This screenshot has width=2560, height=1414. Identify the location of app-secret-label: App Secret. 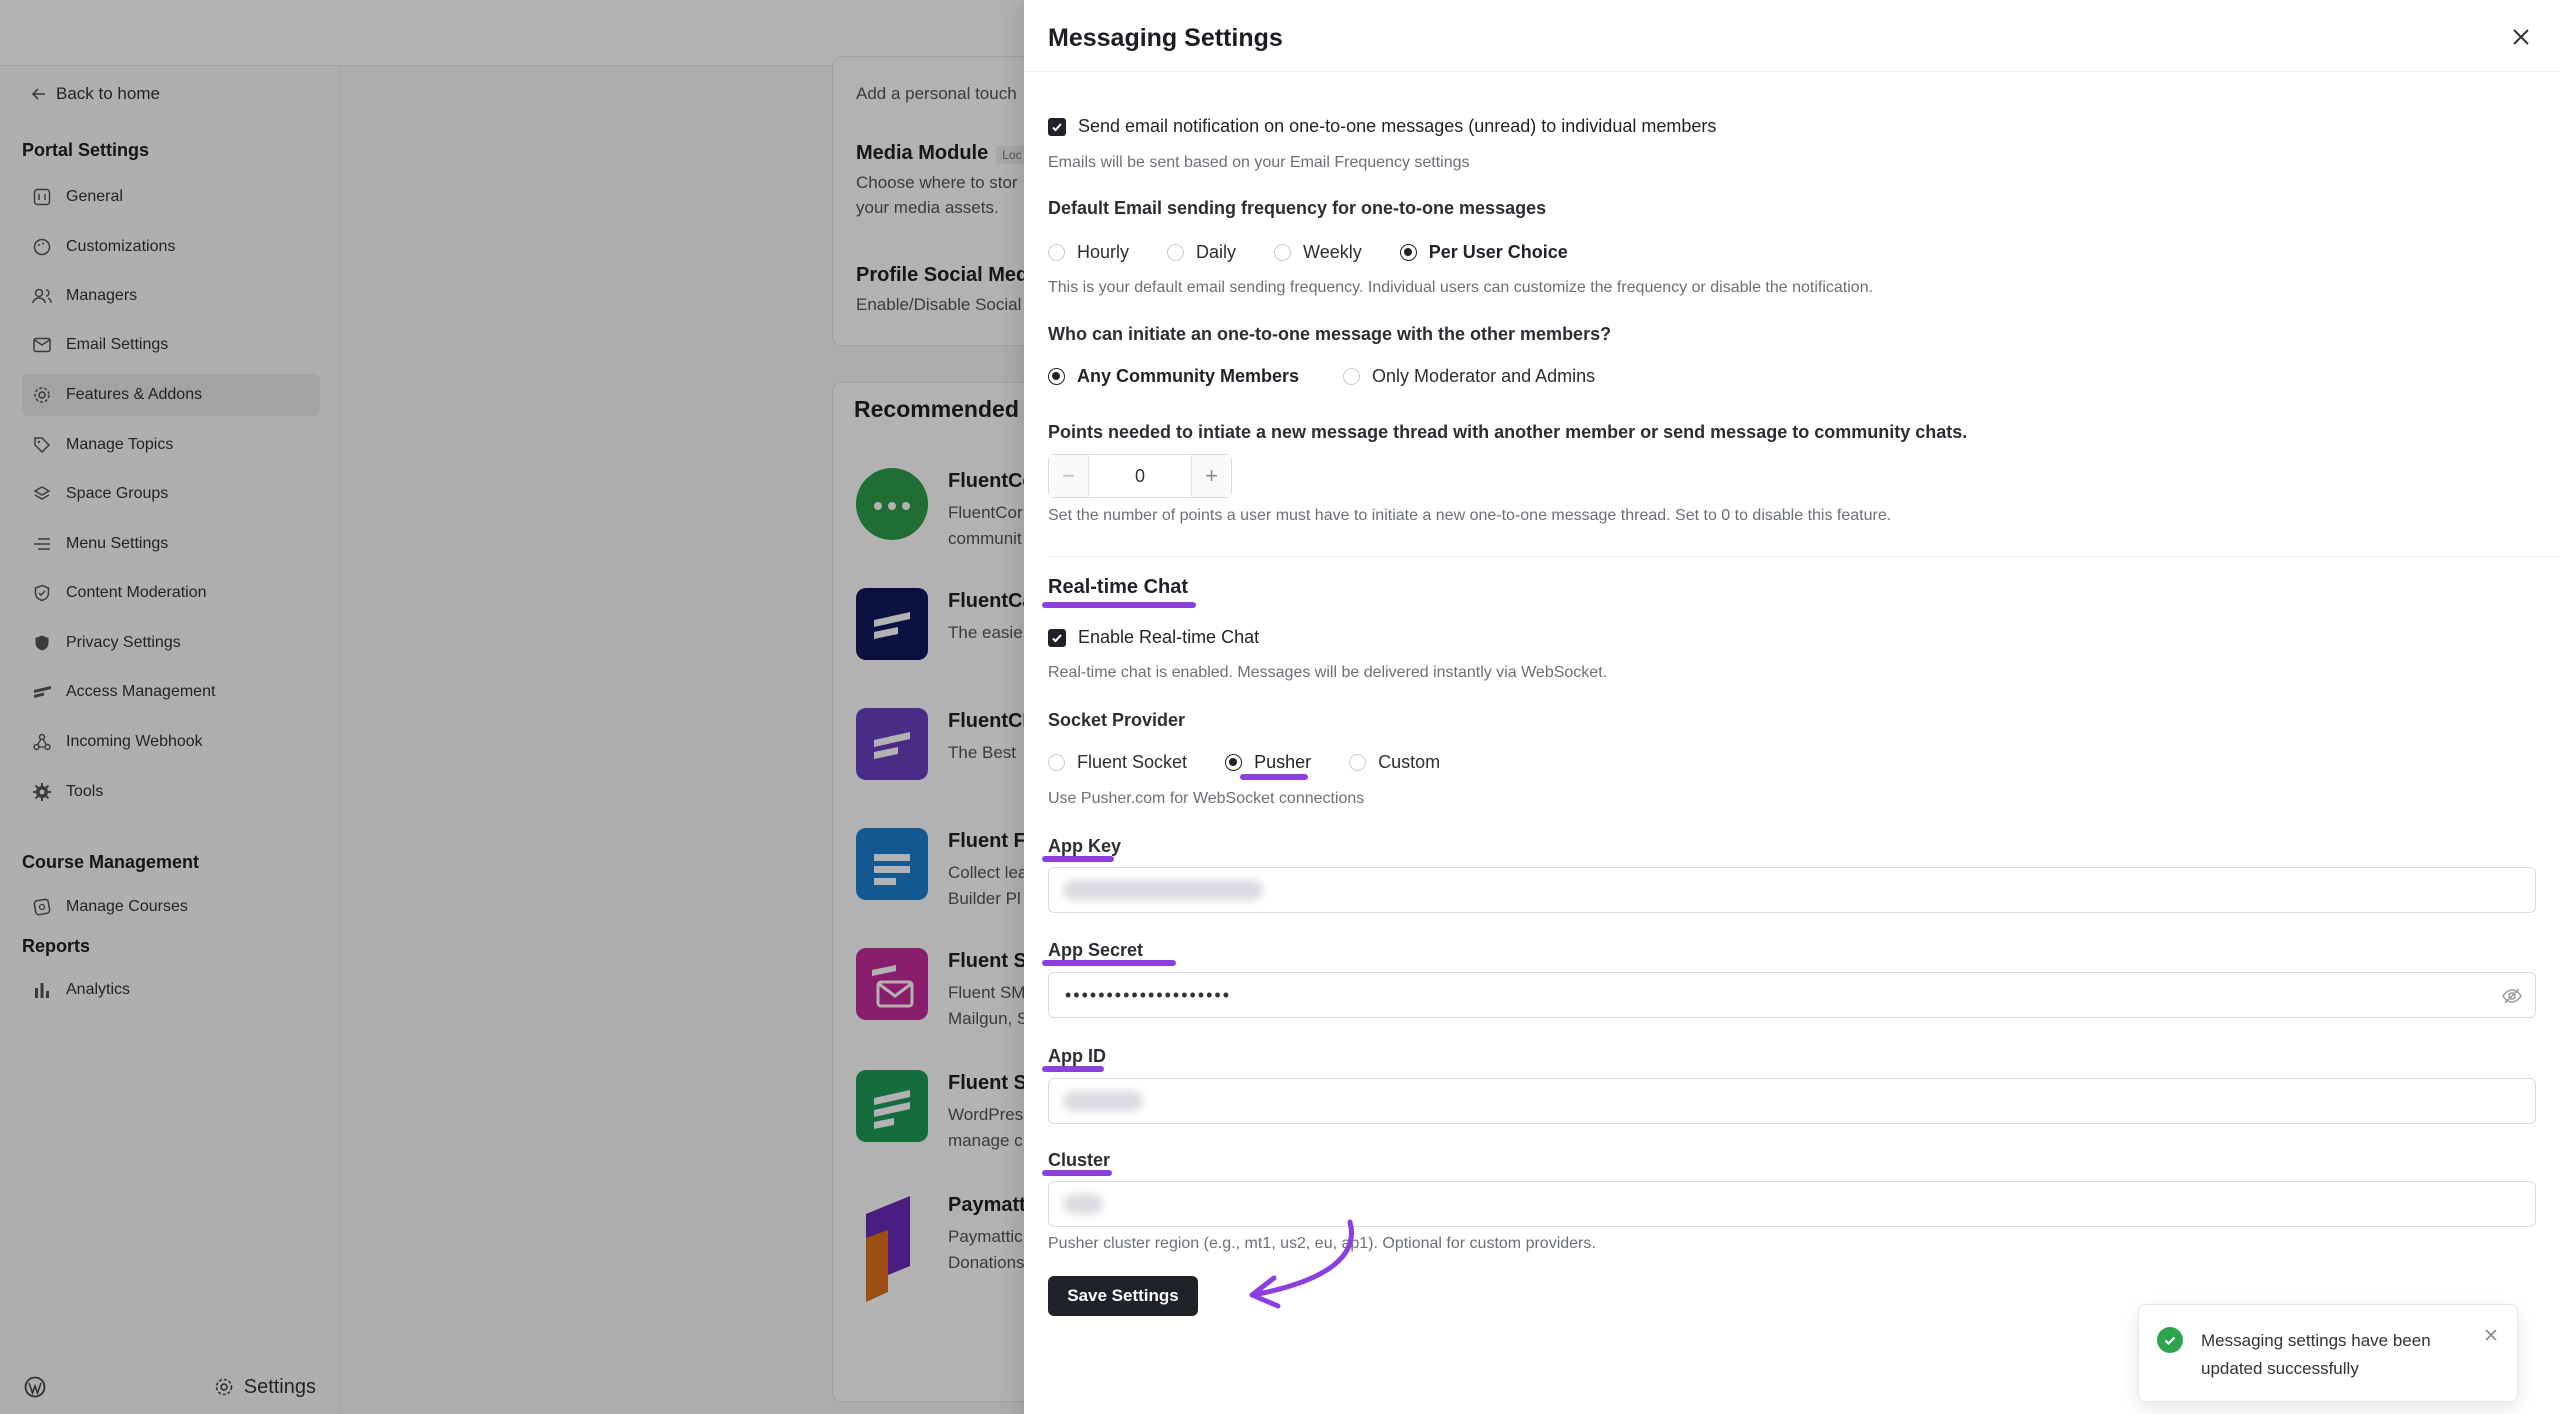
(1096, 950).